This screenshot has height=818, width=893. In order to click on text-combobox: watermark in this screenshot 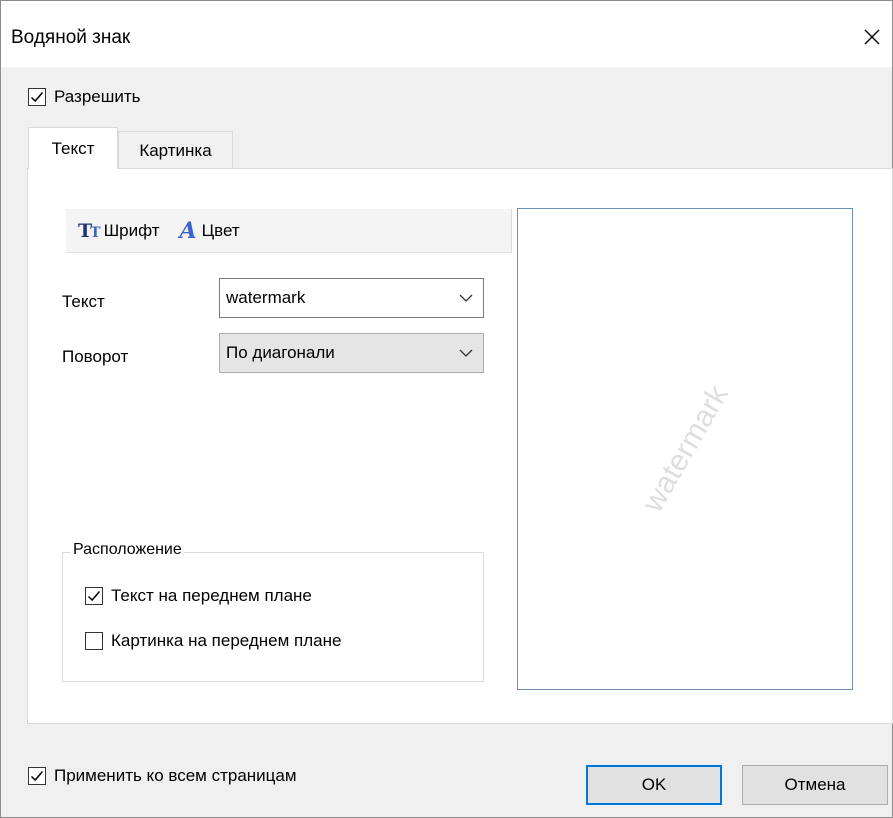, I will do `click(351, 298)`.